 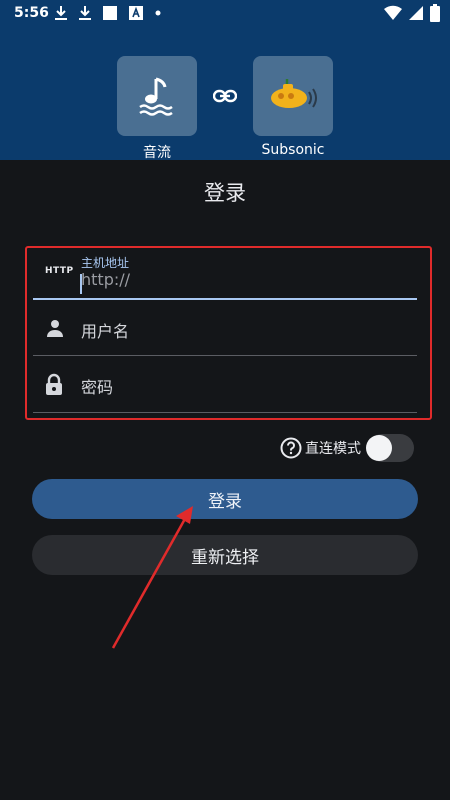 I want to click on status-system-icons, so click(x=412, y=13).